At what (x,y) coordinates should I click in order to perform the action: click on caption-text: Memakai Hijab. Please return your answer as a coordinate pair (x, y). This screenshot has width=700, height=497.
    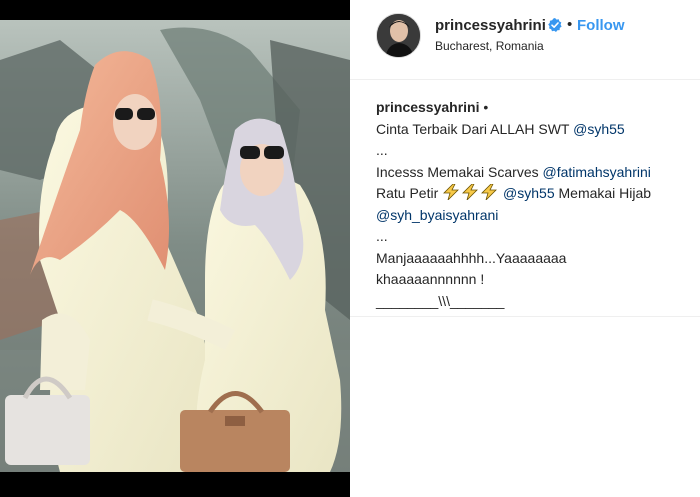
    Looking at the image, I should click on (603, 193).